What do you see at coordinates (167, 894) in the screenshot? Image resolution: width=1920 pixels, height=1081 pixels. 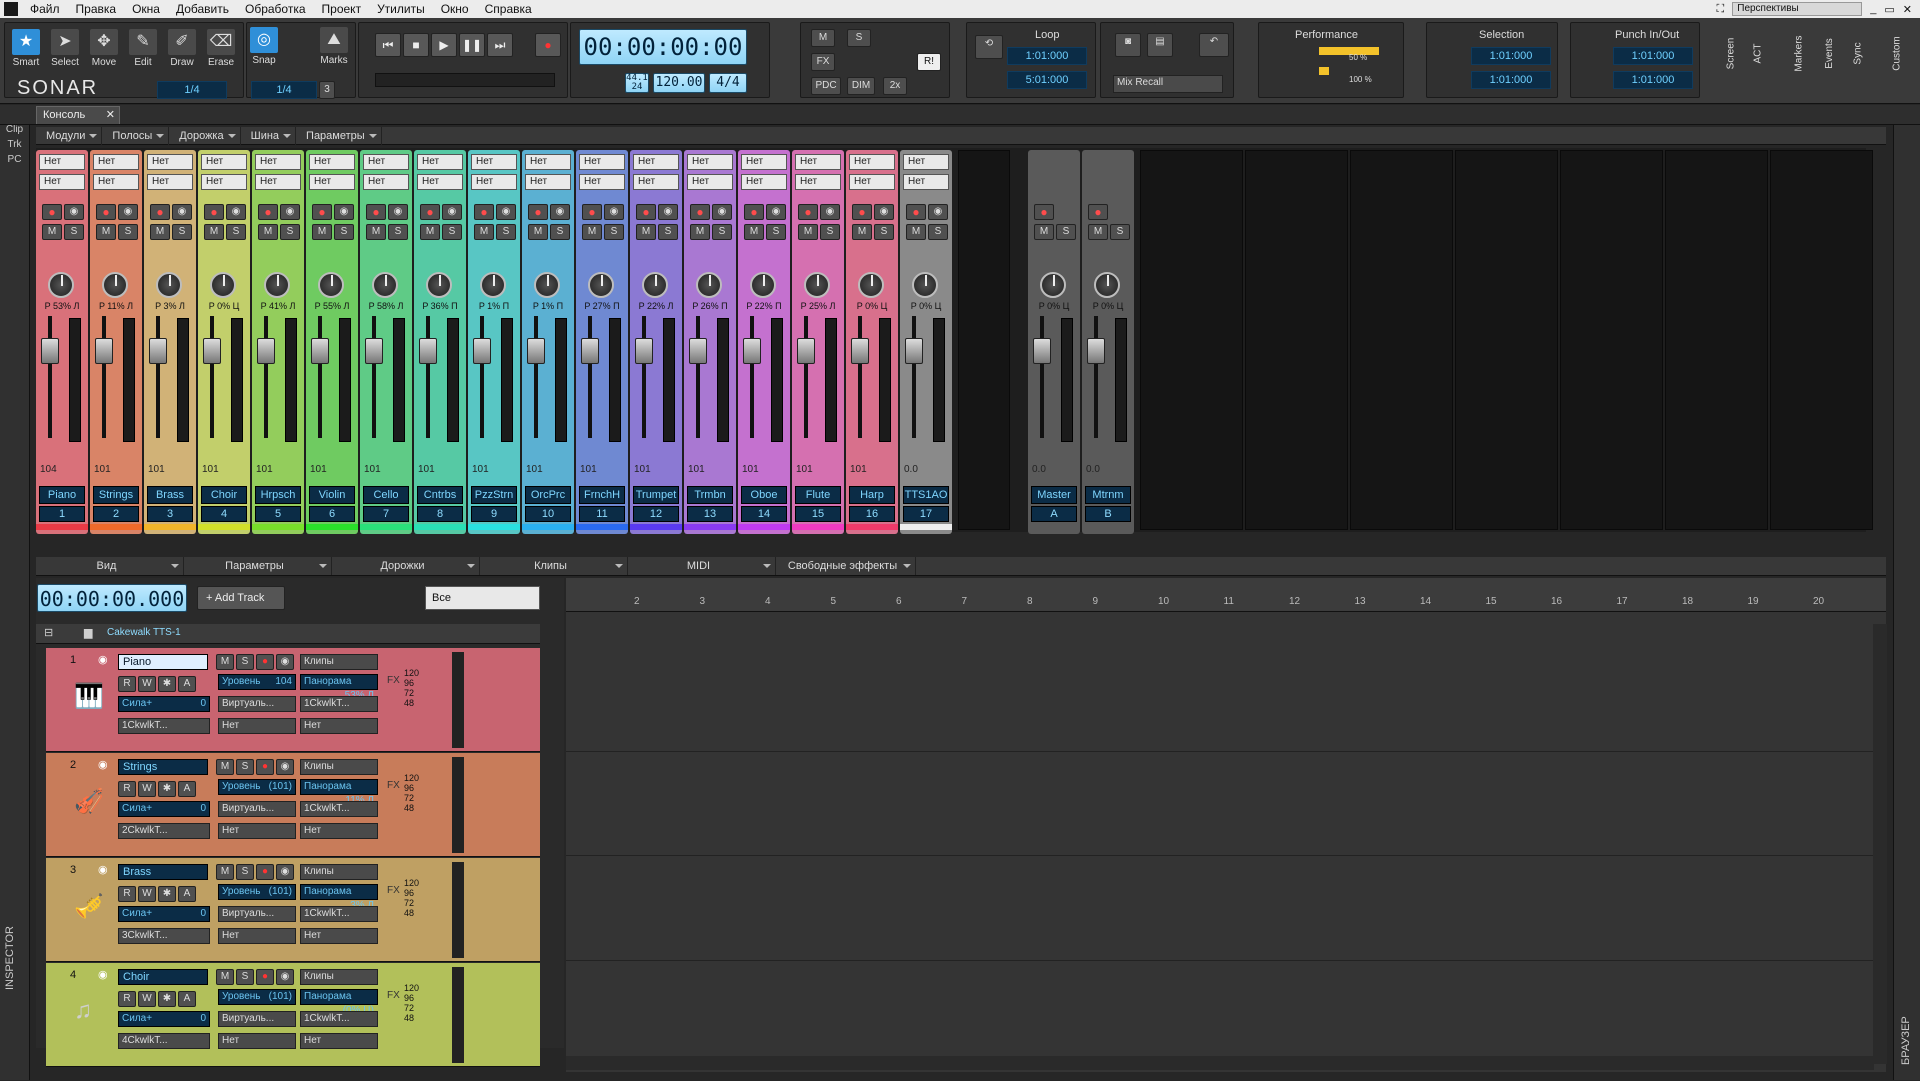 I see `track-automation-2: ✱` at bounding box center [167, 894].